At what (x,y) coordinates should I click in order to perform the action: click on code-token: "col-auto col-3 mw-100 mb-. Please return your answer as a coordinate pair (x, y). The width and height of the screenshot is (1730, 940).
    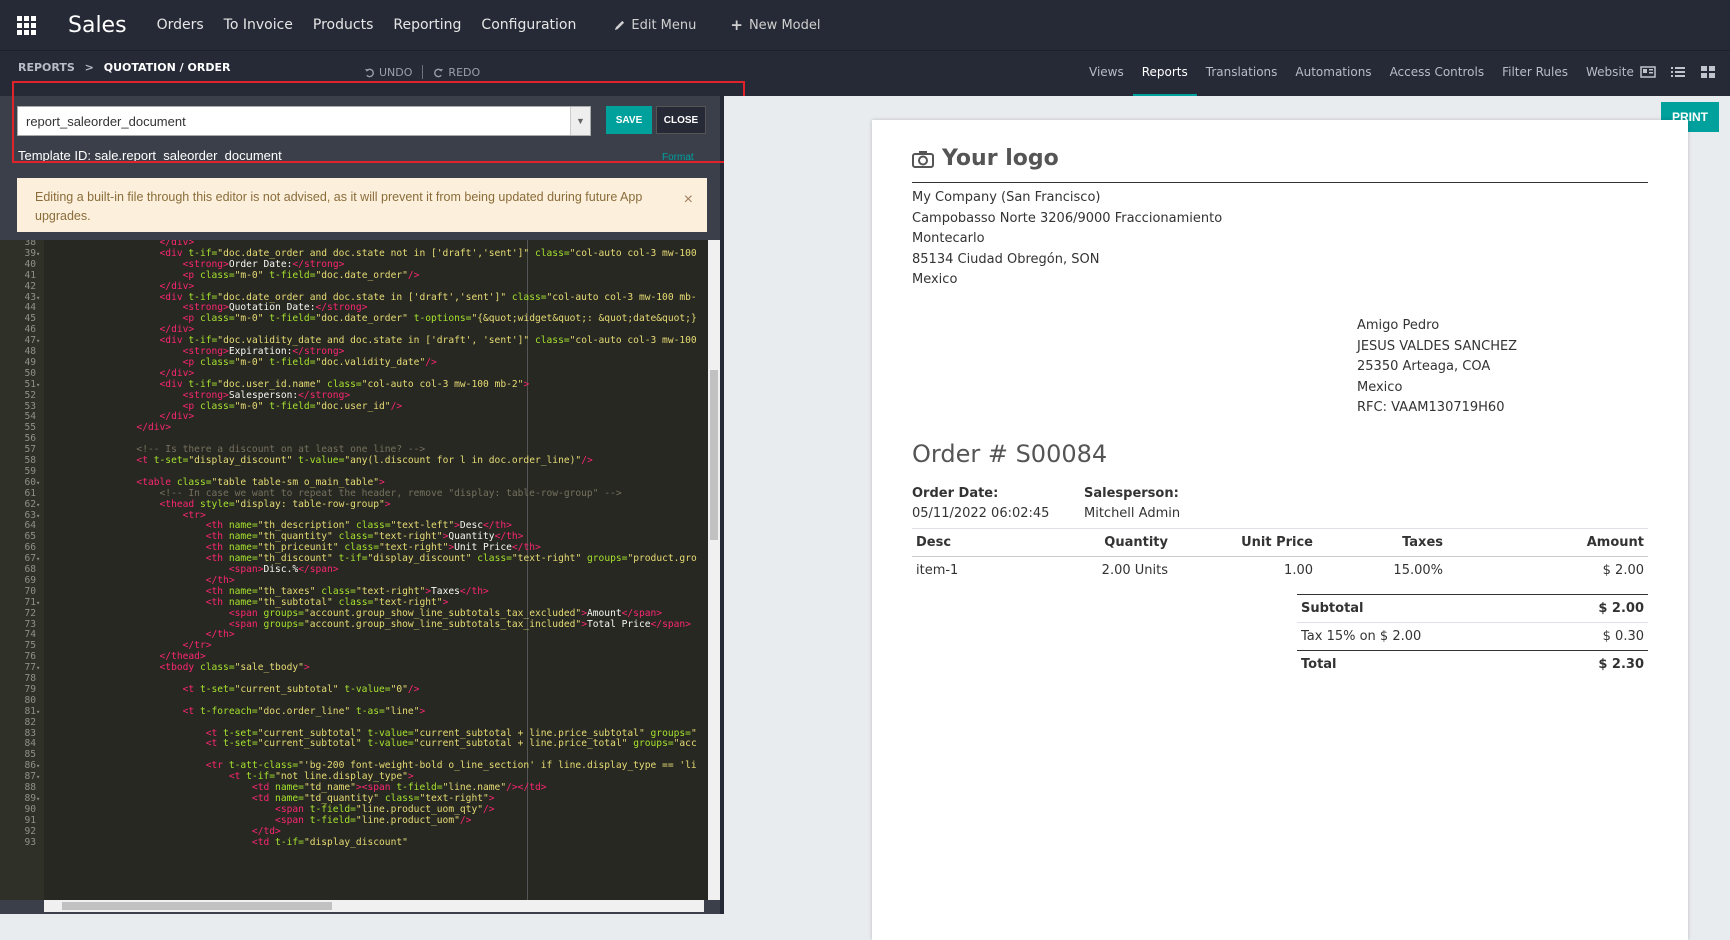
    Looking at the image, I should click on (621, 297).